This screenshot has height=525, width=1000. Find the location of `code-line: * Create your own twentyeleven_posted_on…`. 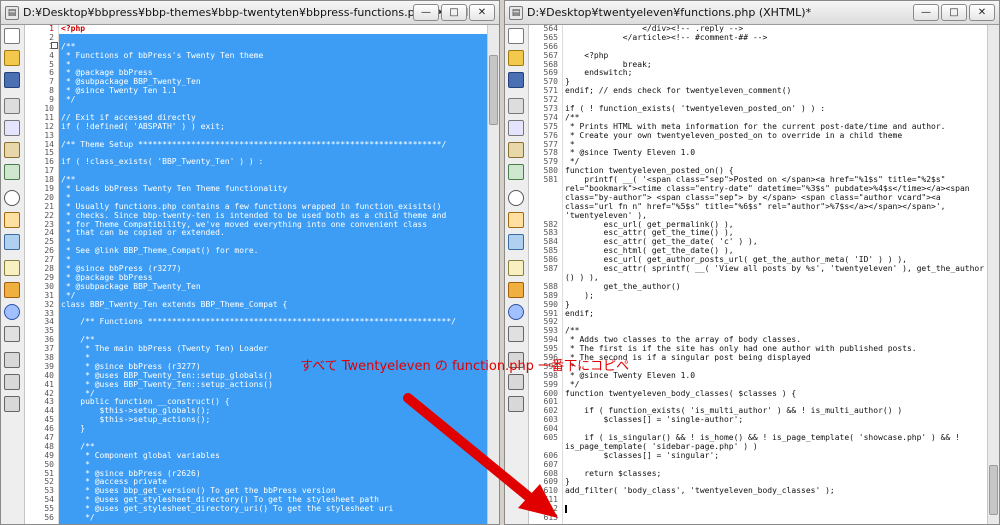

code-line: * Create your own twentyeleven_posted_on… is located at coordinates (775, 136).